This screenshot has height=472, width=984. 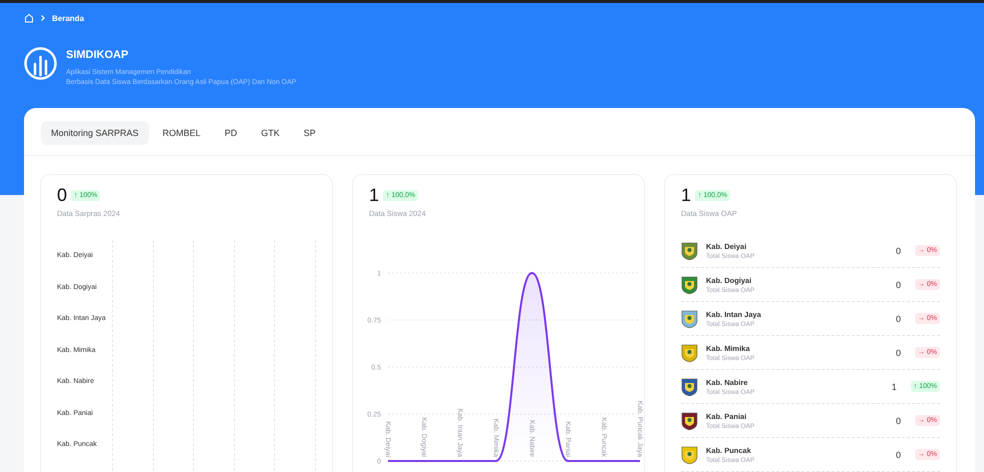 What do you see at coordinates (98, 55) in the screenshot?
I see `app-title: SIMDIKOAP` at bounding box center [98, 55].